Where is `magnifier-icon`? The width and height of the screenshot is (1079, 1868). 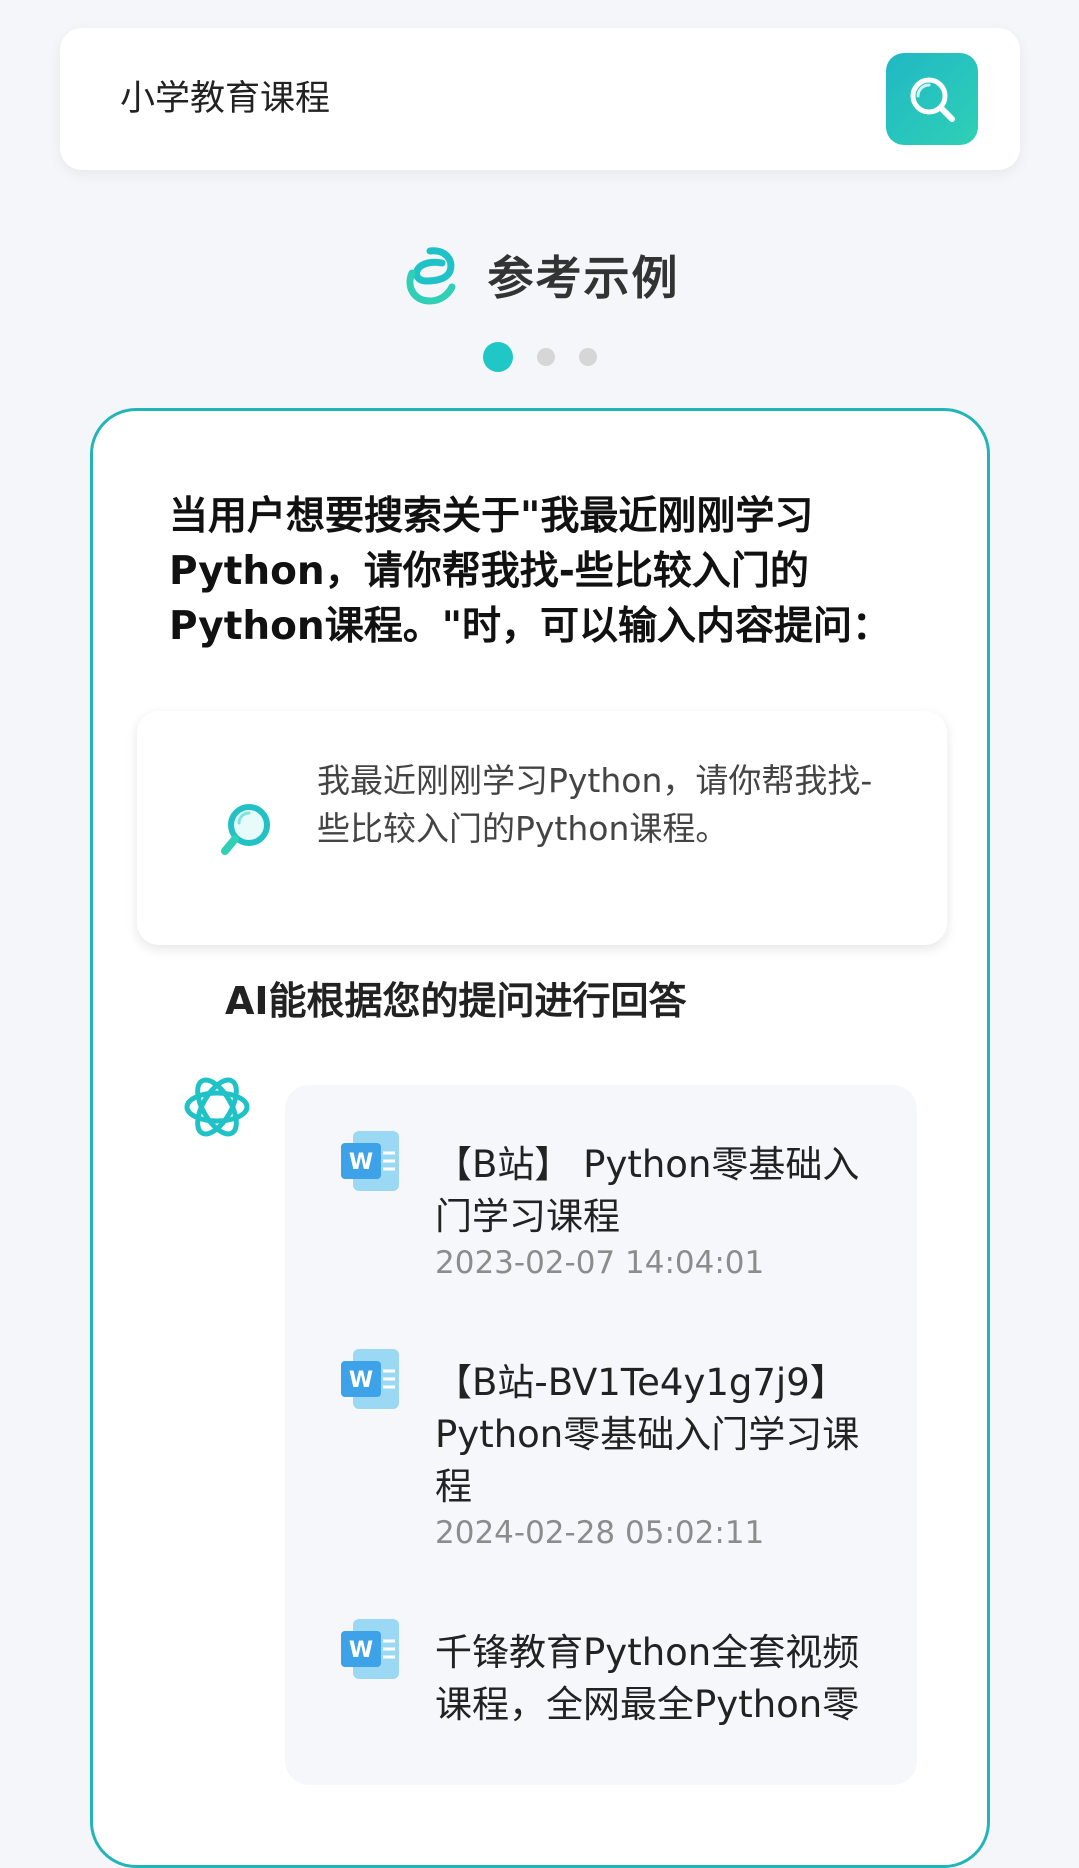
magnifier-icon is located at coordinates (245, 829).